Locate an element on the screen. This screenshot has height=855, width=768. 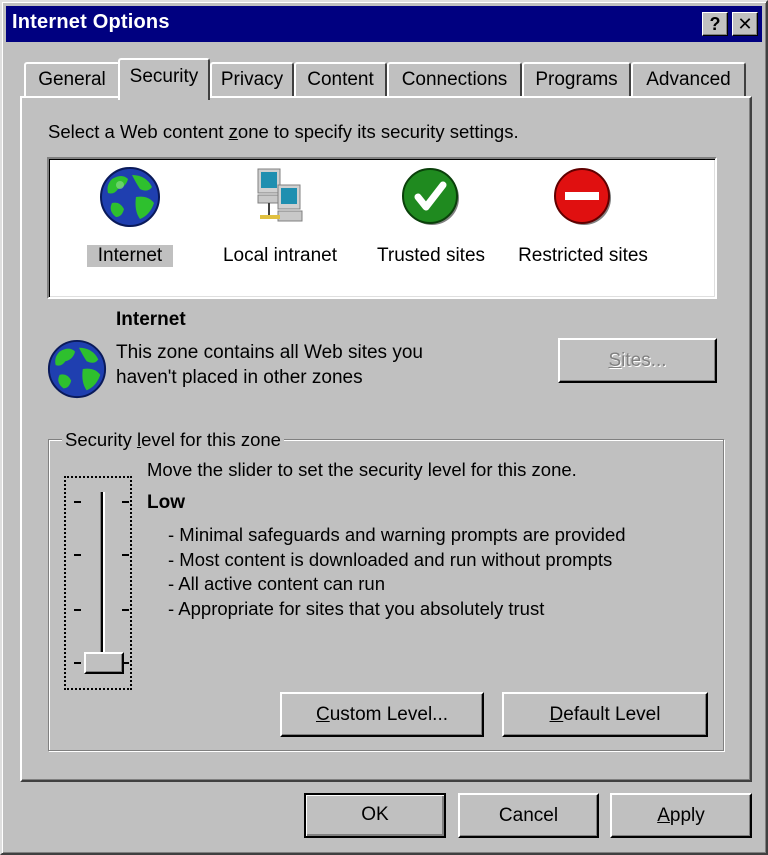
network-computers-icon is located at coordinates (280, 195).